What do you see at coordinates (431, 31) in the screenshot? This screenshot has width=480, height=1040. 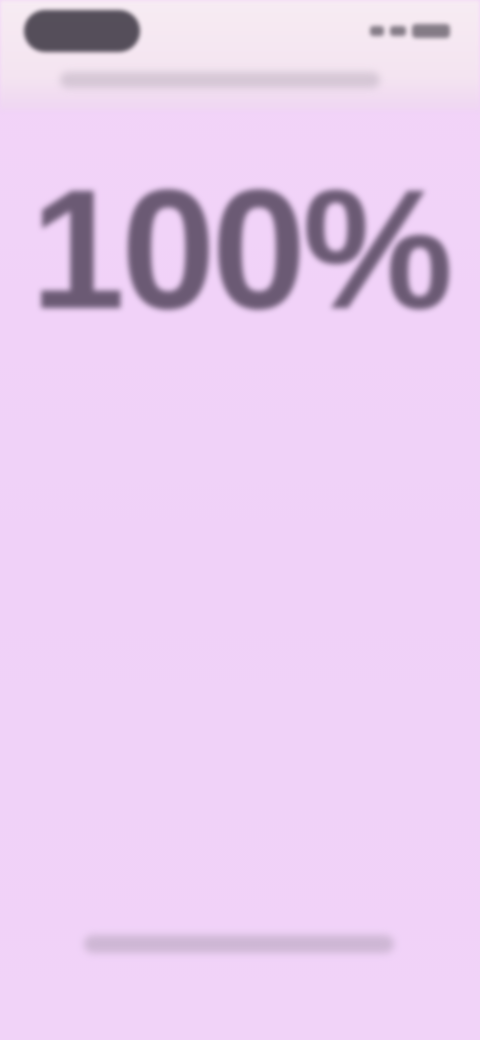 I see `battery-icon` at bounding box center [431, 31].